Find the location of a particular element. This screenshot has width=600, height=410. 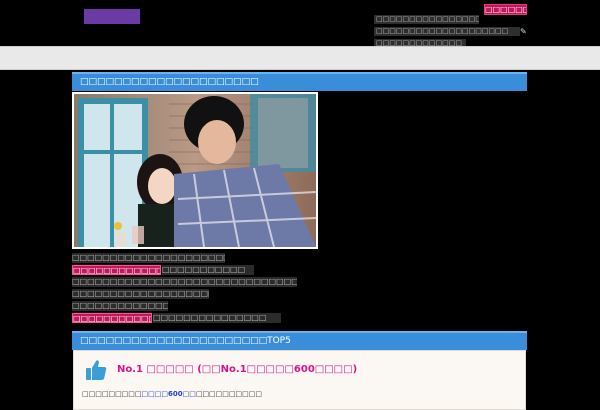

header-line-1: □□□□□□□□□□□□□□□□ is located at coordinates (426, 19).